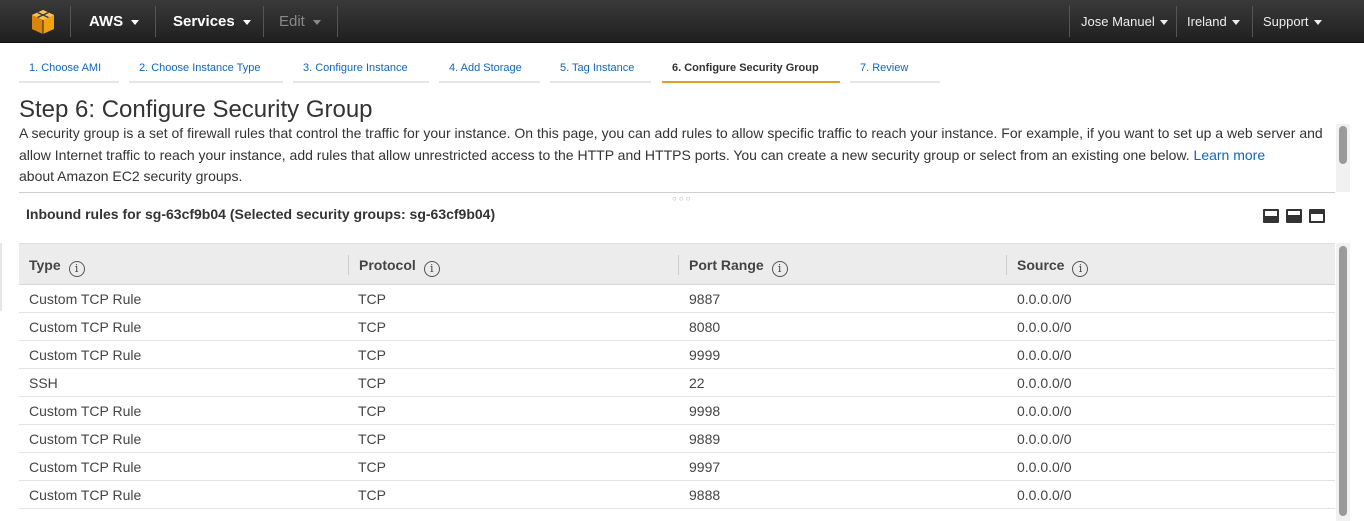 This screenshot has height=521, width=1364. What do you see at coordinates (131, 176) in the screenshot?
I see `description-text-end: about Amazon EC2 security groups.` at bounding box center [131, 176].